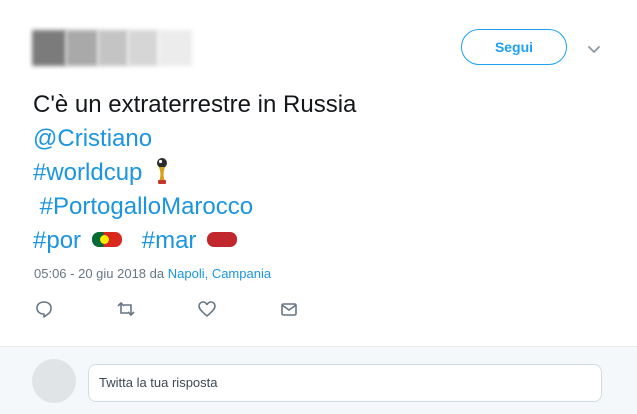 The height and width of the screenshot is (414, 637). What do you see at coordinates (222, 240) in the screenshot?
I see `morocco-flag-icon` at bounding box center [222, 240].